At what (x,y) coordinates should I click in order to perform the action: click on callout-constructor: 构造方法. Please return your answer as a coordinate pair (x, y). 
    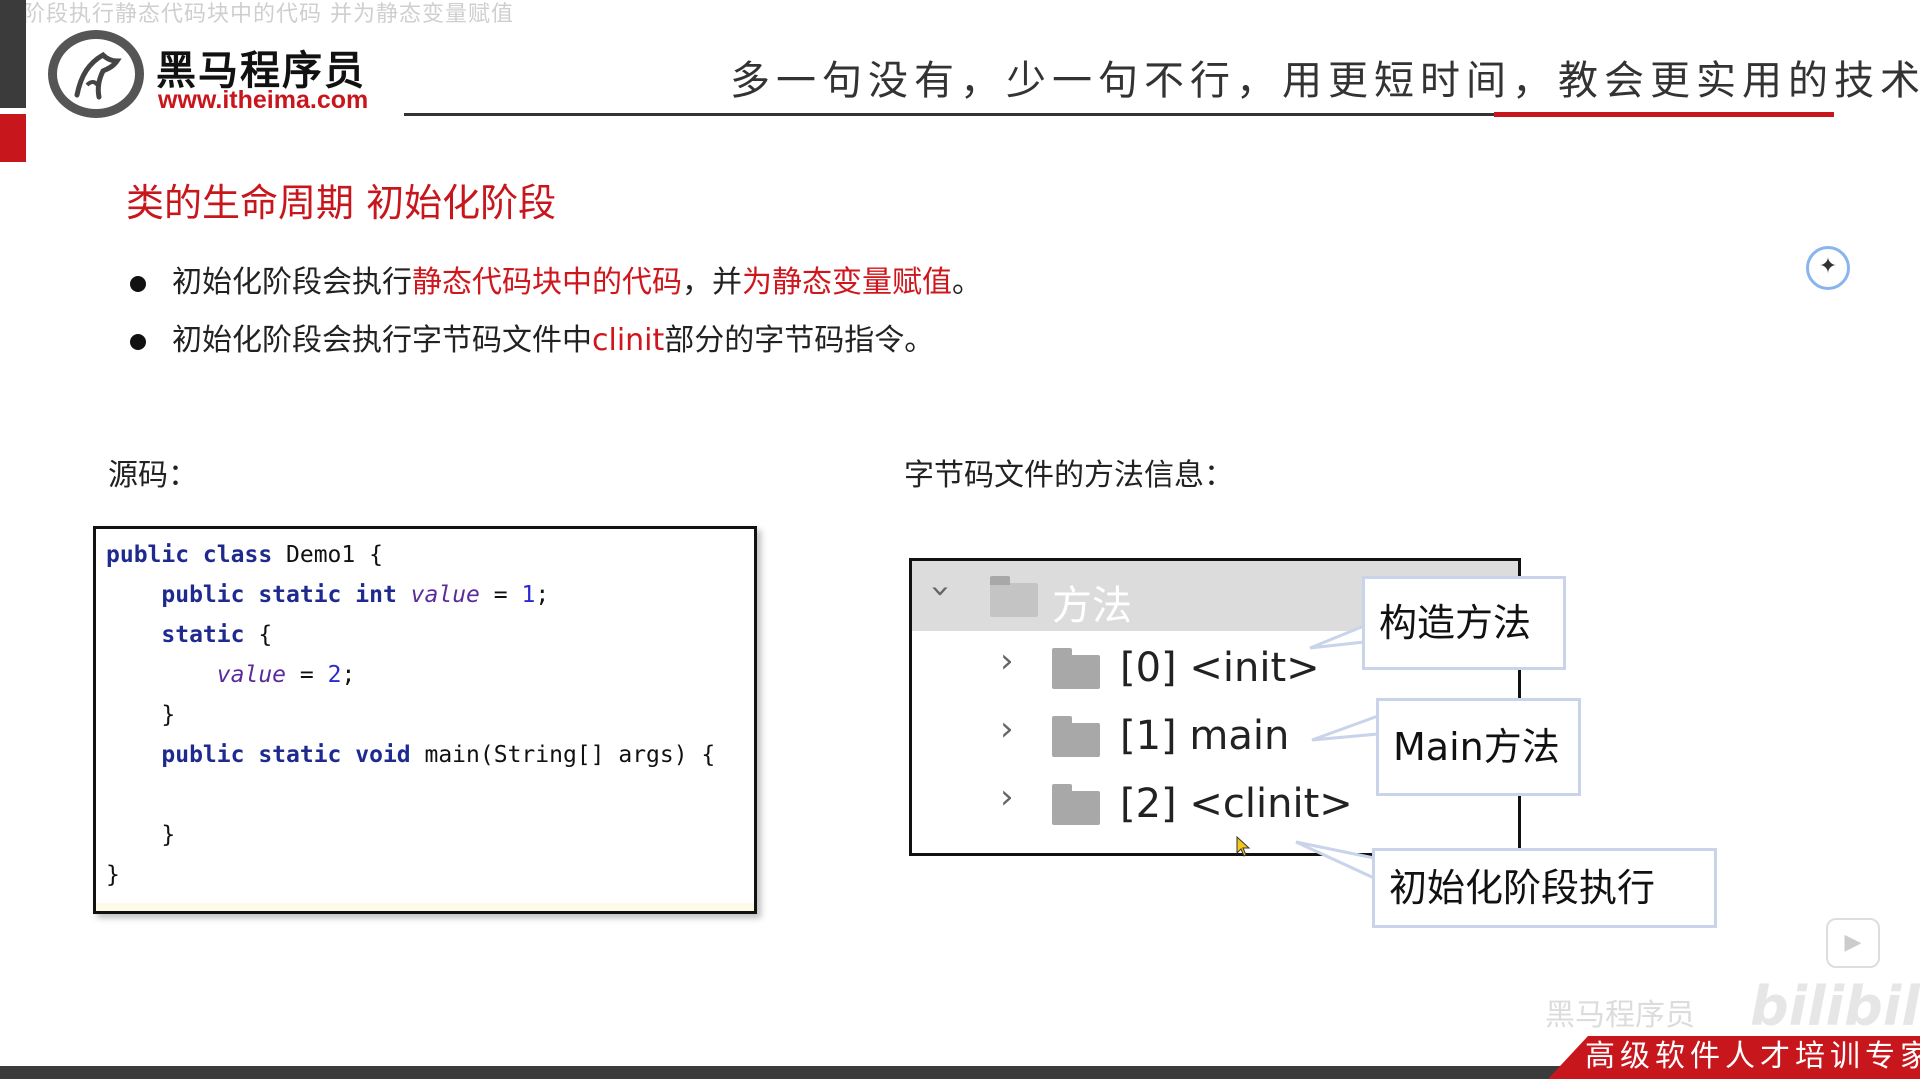
    Looking at the image, I should click on (1464, 623).